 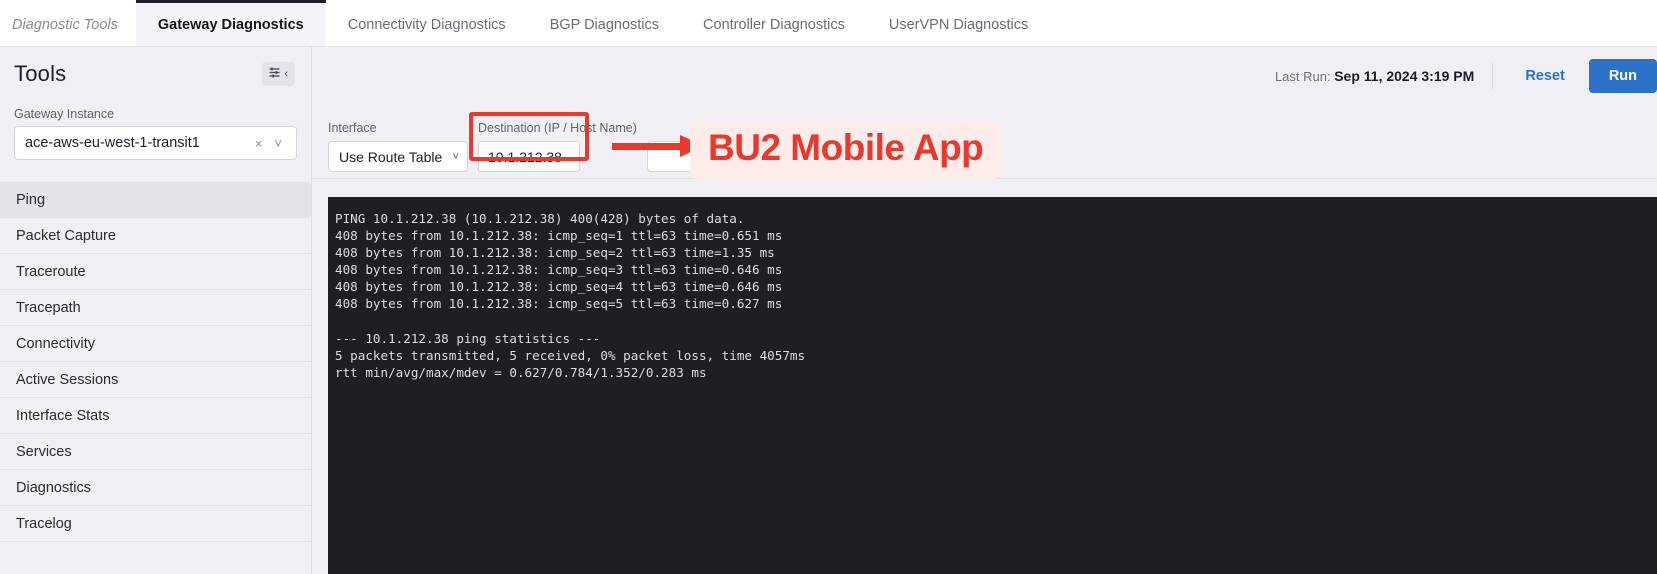 I want to click on sidebar-item-diagnostics: Diagnostics, so click(x=155, y=488).